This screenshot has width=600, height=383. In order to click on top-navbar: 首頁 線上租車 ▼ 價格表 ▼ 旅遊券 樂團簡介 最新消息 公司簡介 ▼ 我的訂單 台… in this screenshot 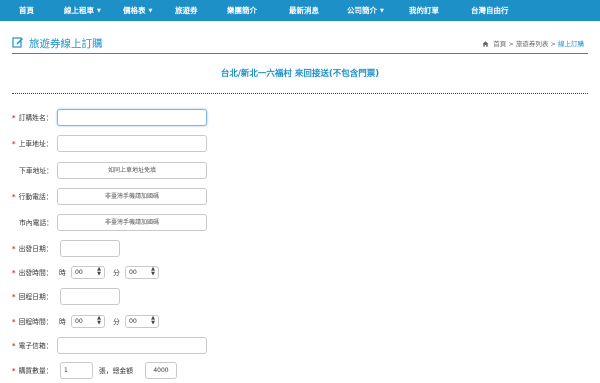, I will do `click(300, 10)`.